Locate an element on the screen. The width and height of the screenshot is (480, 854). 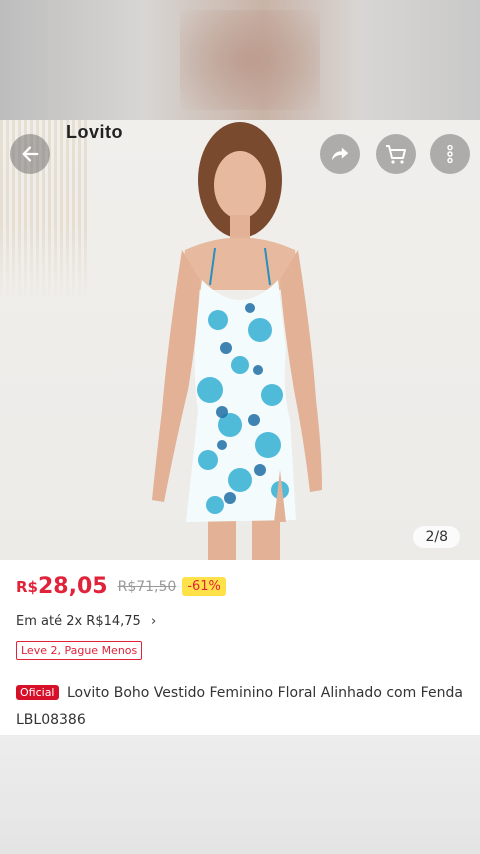
back-button is located at coordinates (30, 154).